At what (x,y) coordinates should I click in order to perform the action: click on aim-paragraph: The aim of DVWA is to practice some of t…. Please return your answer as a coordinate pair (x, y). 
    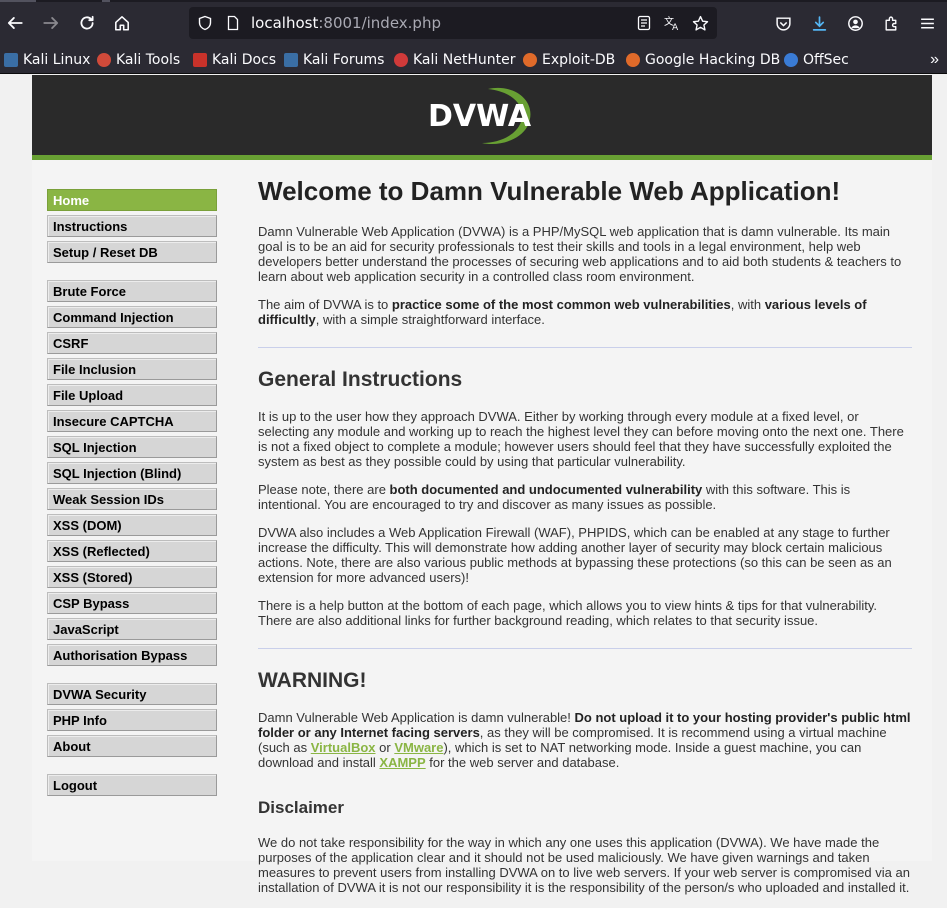
    Looking at the image, I should click on (562, 312).